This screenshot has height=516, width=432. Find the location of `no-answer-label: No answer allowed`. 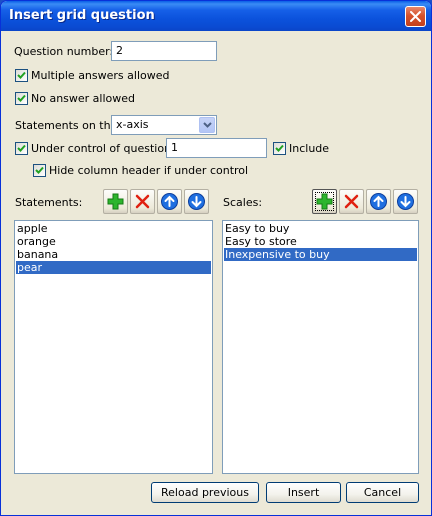

no-answer-label: No answer allowed is located at coordinates (83, 98).